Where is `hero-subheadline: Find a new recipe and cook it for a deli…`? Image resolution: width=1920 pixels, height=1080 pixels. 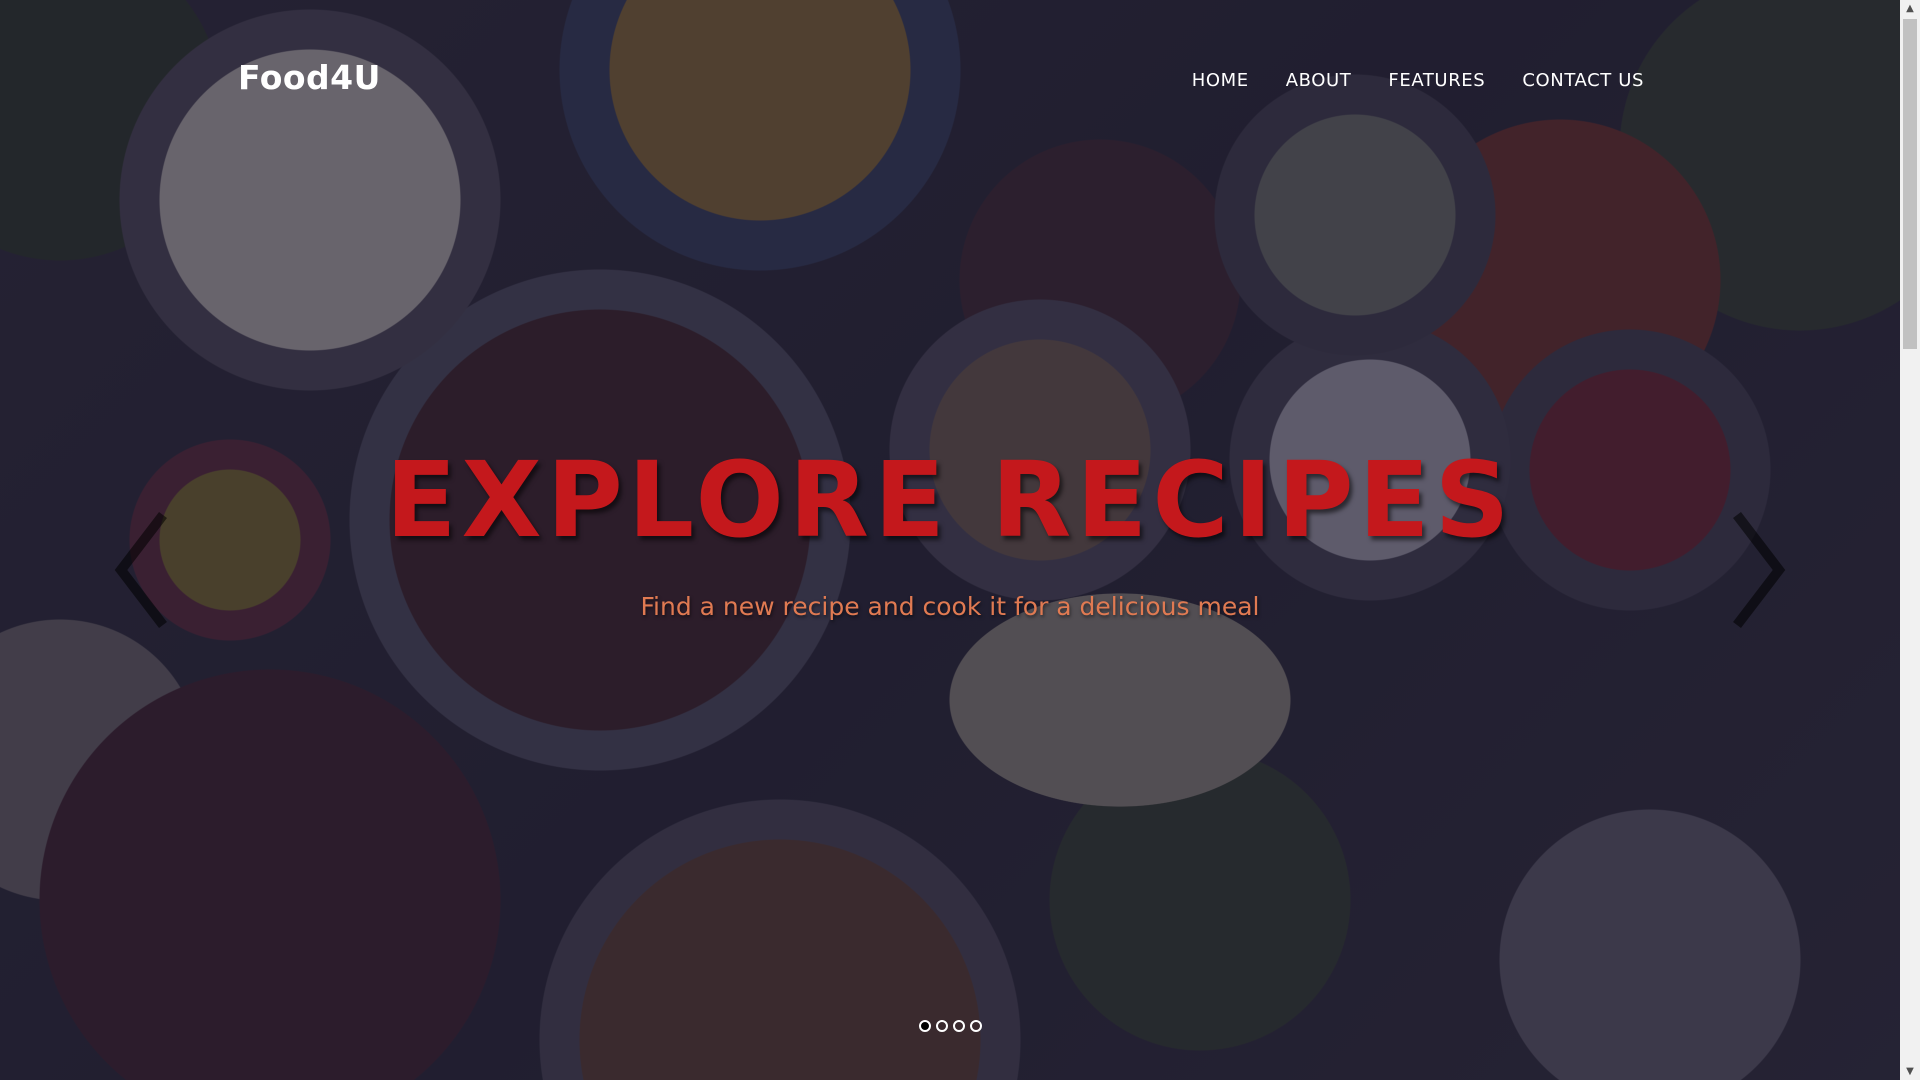
hero-subheadline: Find a new recipe and cook it for a deli… is located at coordinates (950, 606).